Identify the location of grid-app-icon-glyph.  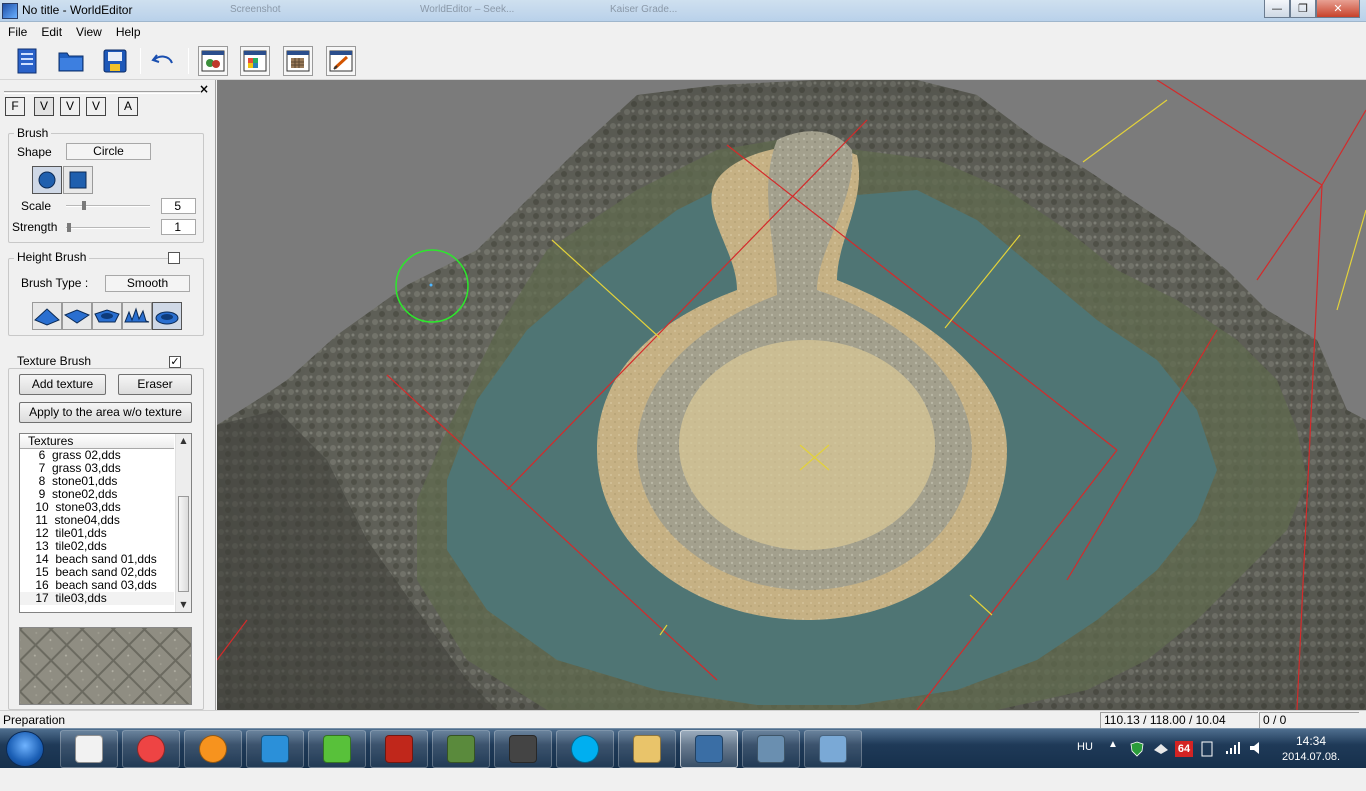
(89, 749).